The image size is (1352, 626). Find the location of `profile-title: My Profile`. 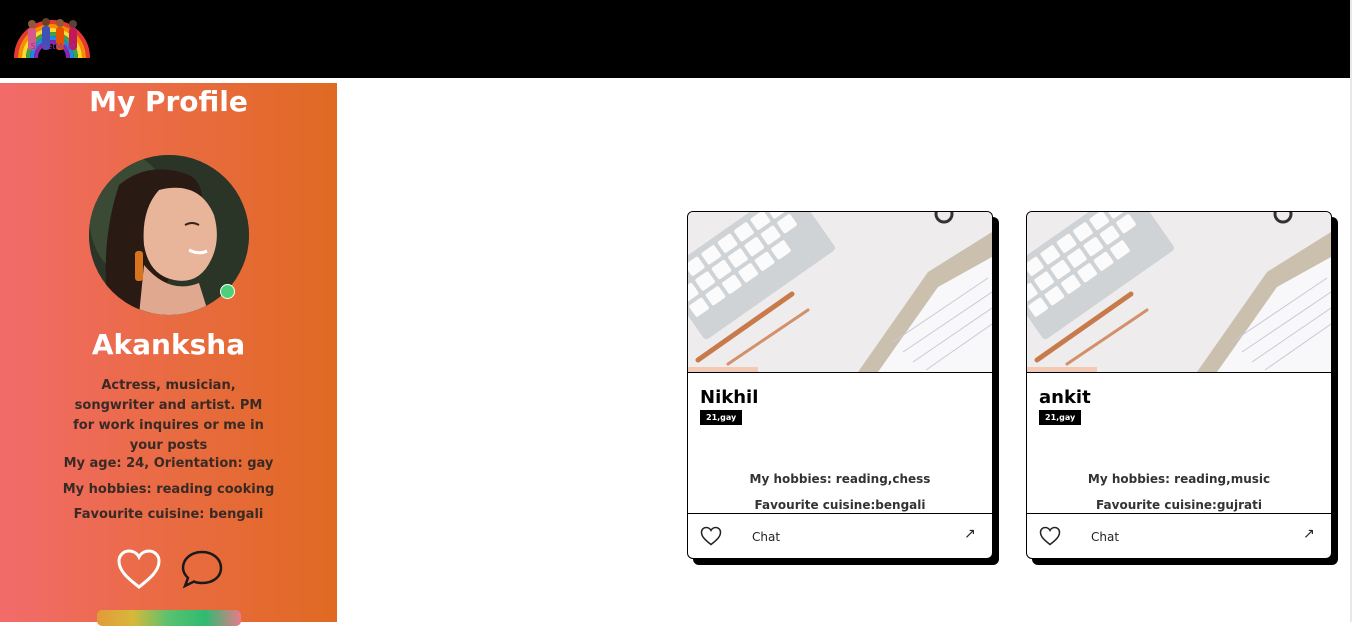

profile-title: My Profile is located at coordinates (168, 101).